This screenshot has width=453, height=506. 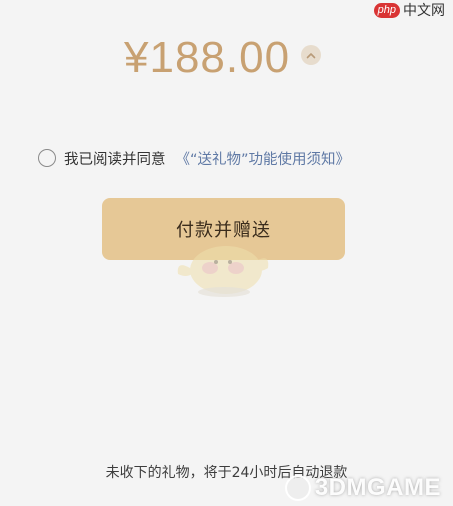 I want to click on agree-radio, so click(x=47, y=158).